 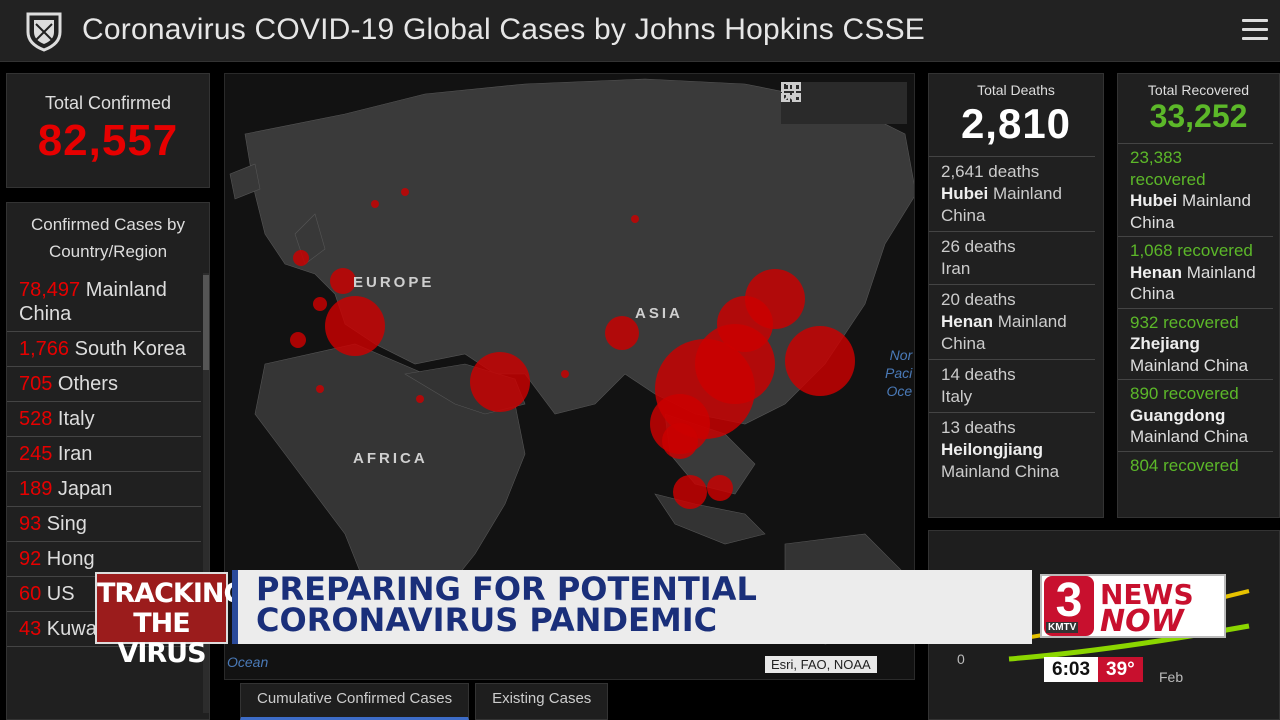 I want to click on tracking-the-virus-tag: TRACKING THE VIRUS, so click(x=170, y=620).